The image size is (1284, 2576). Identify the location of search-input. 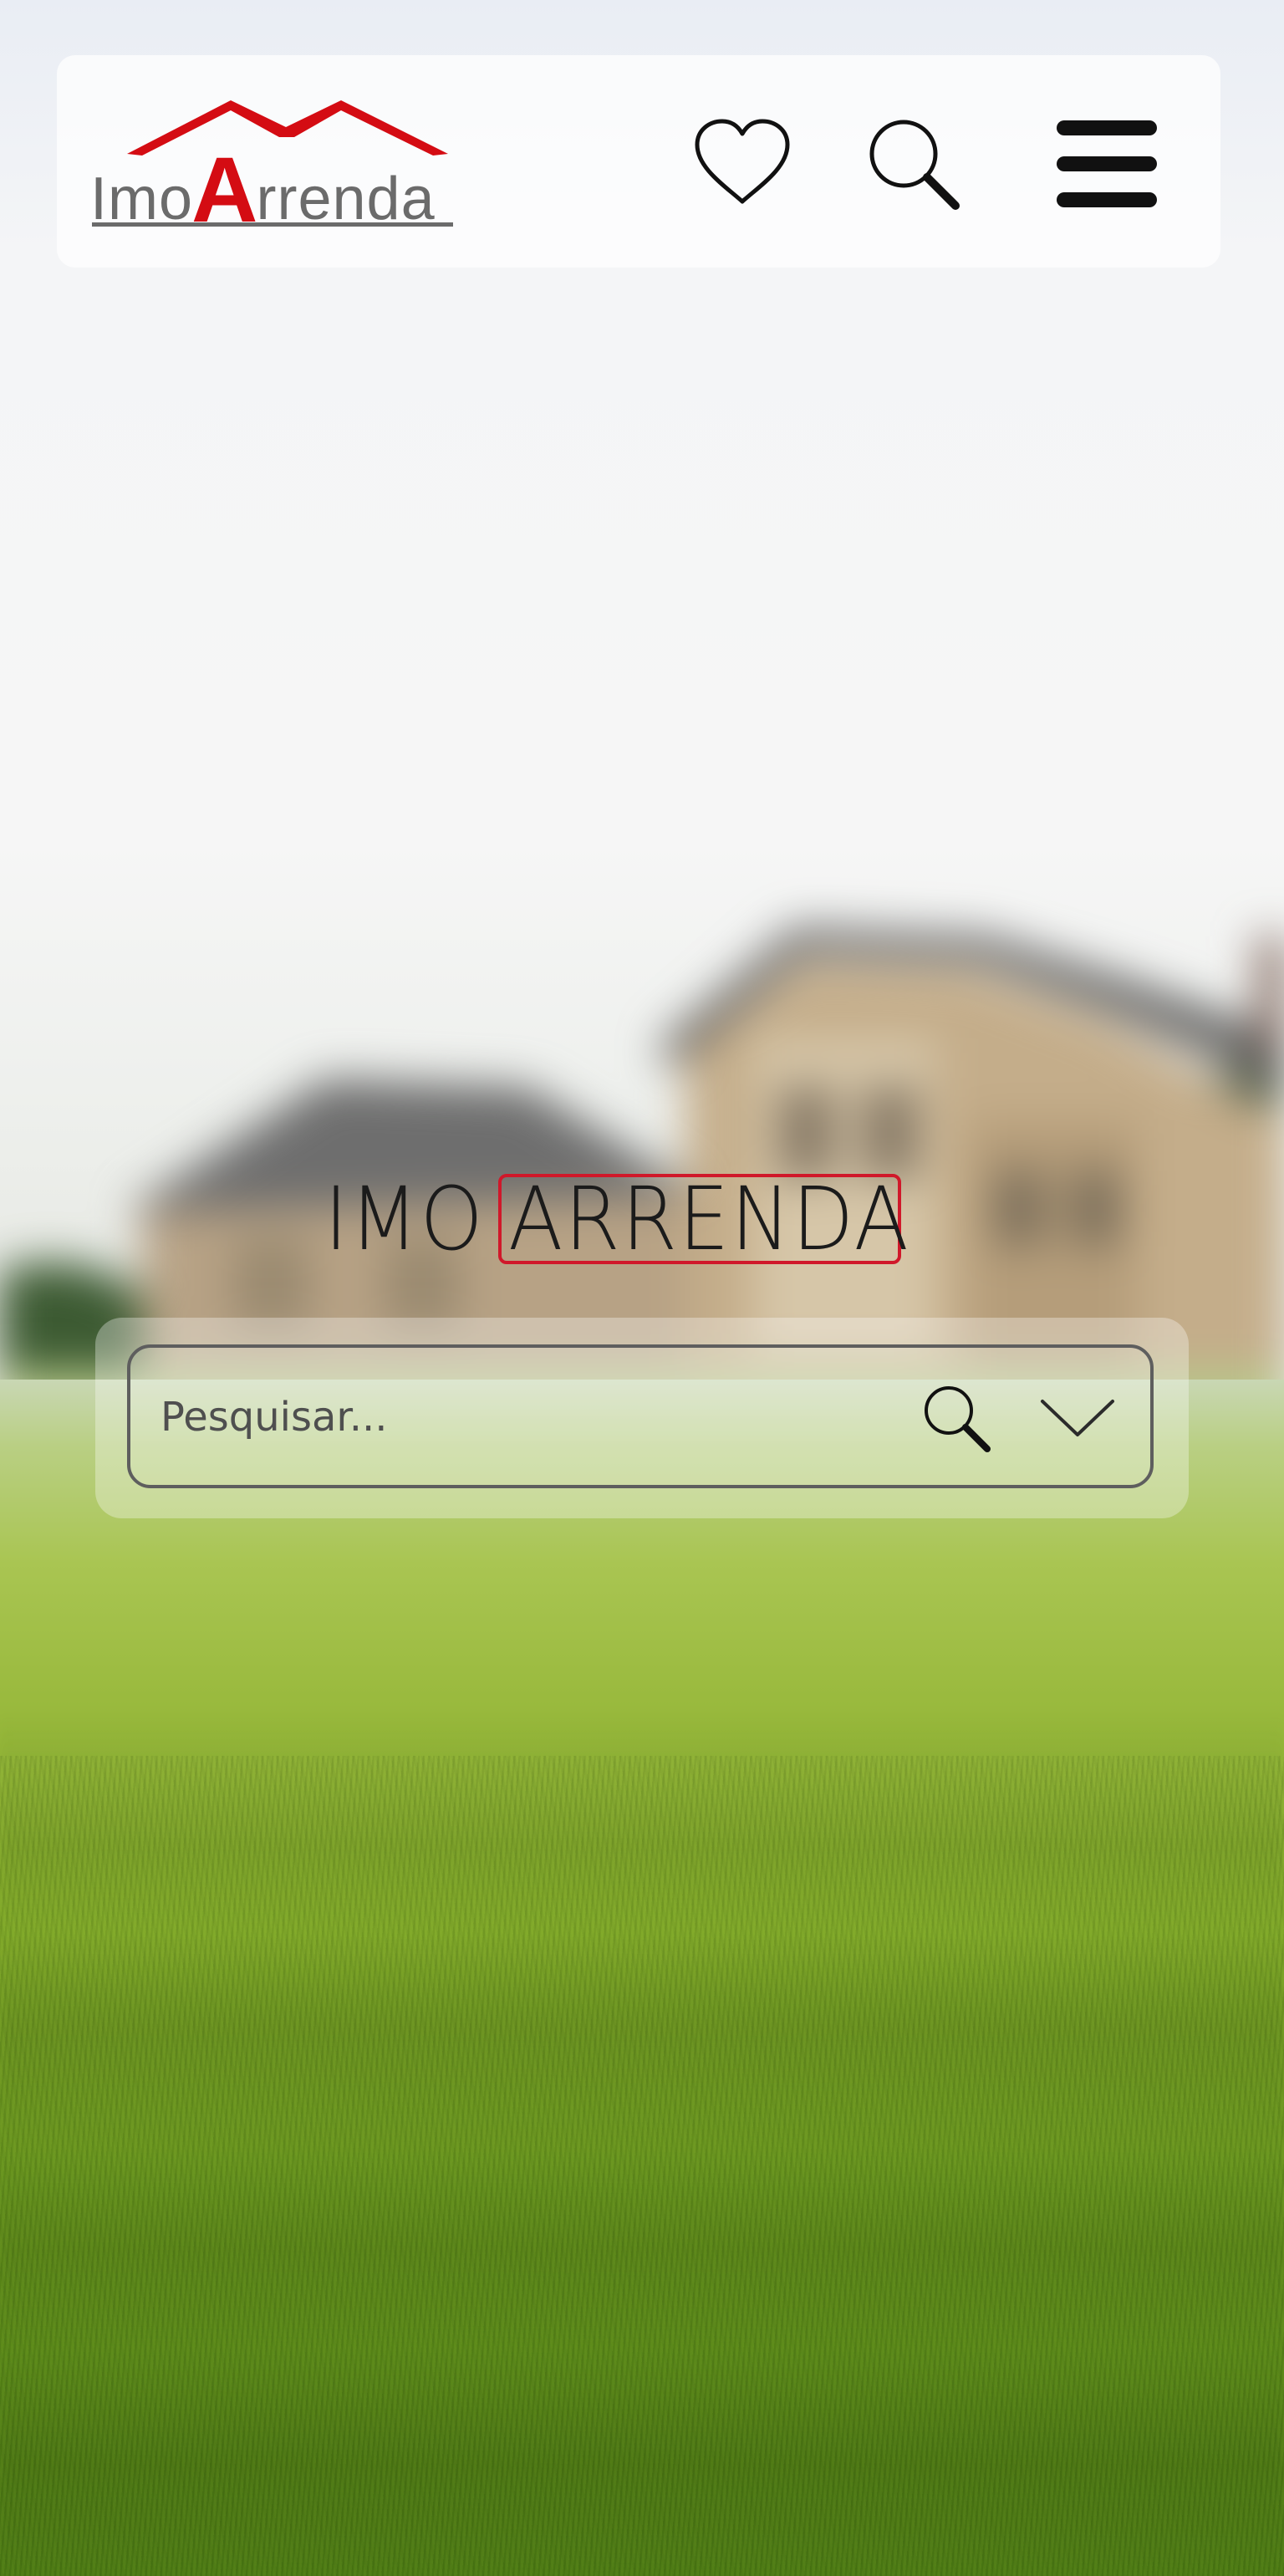
(528, 1417).